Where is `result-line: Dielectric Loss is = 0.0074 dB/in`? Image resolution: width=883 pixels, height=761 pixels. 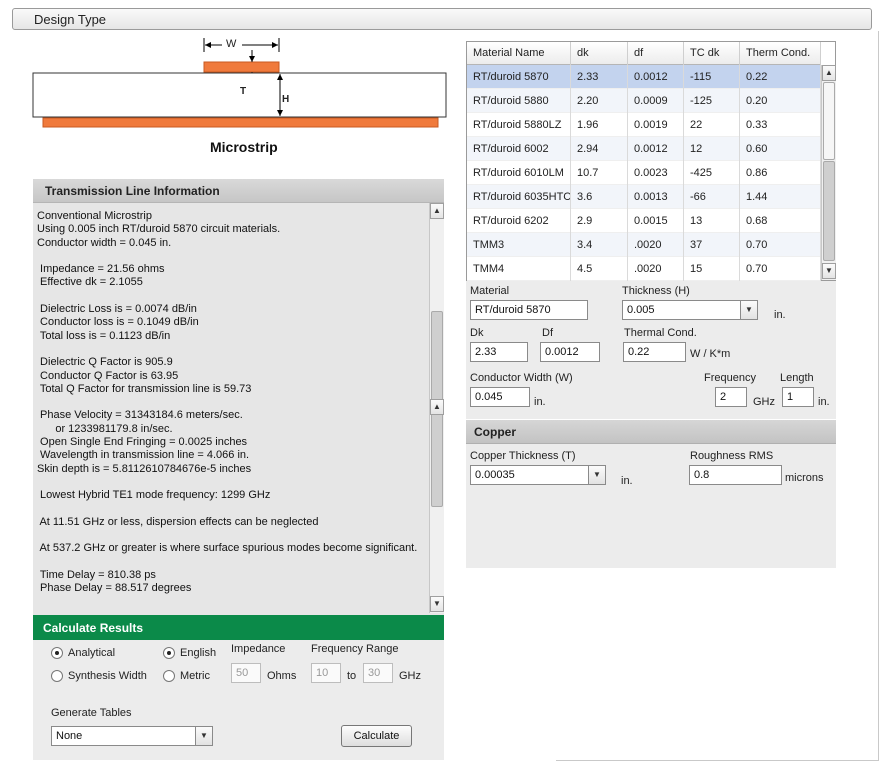
result-line: Dielectric Loss is = 0.0074 dB/in is located at coordinates (117, 309).